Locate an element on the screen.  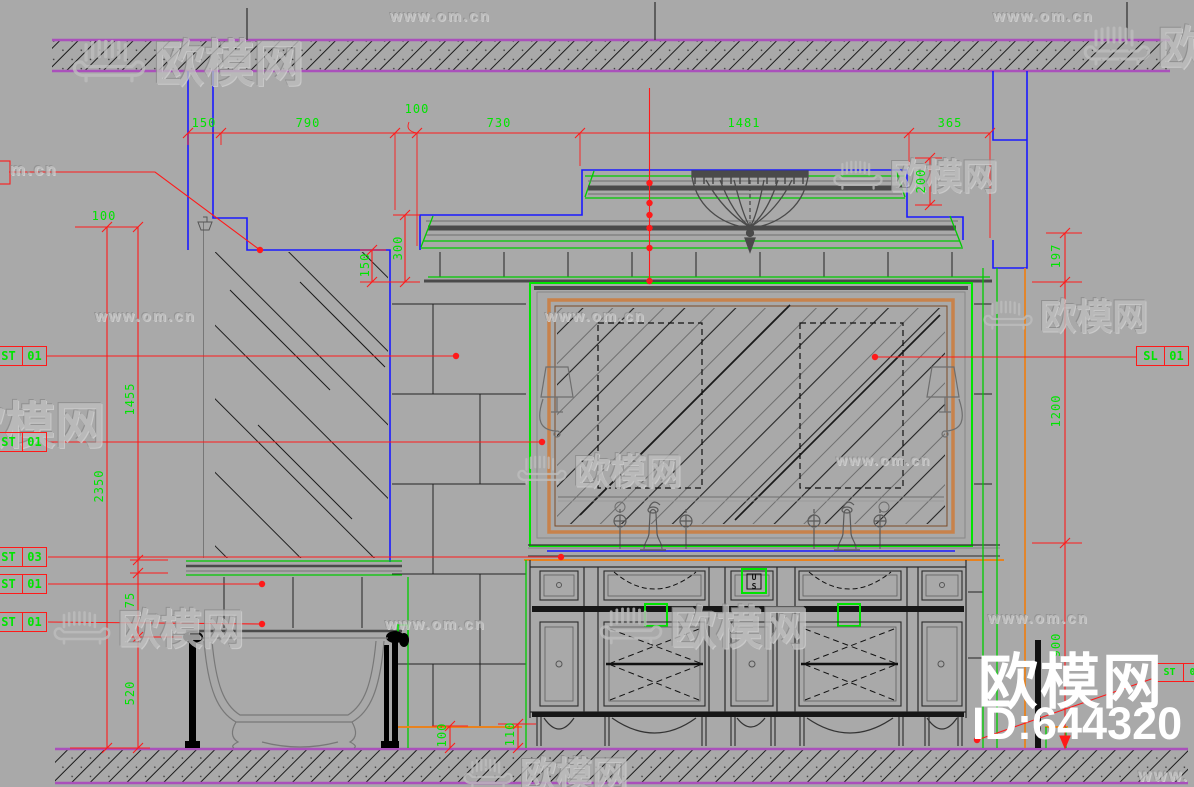
dim-300-mid: 300 is located at coordinates (398, 248).